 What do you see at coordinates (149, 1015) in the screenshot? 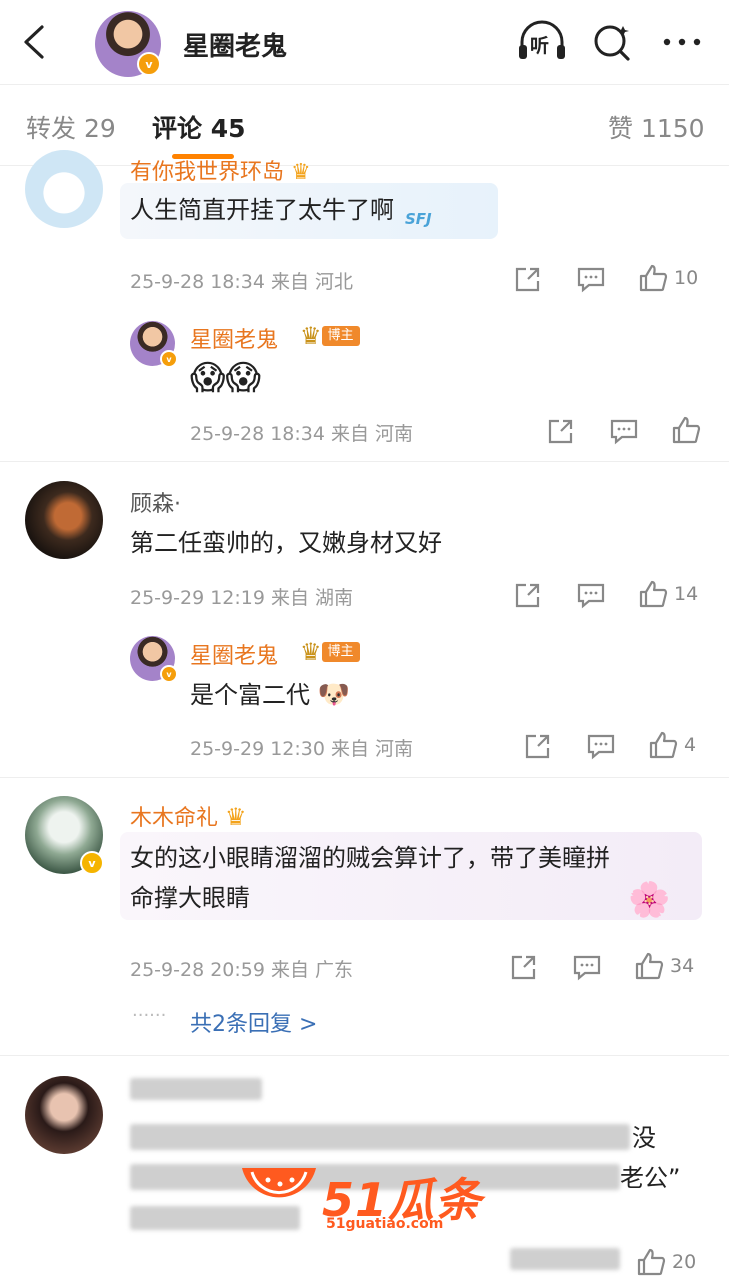
I see `reply-dots: ······` at bounding box center [149, 1015].